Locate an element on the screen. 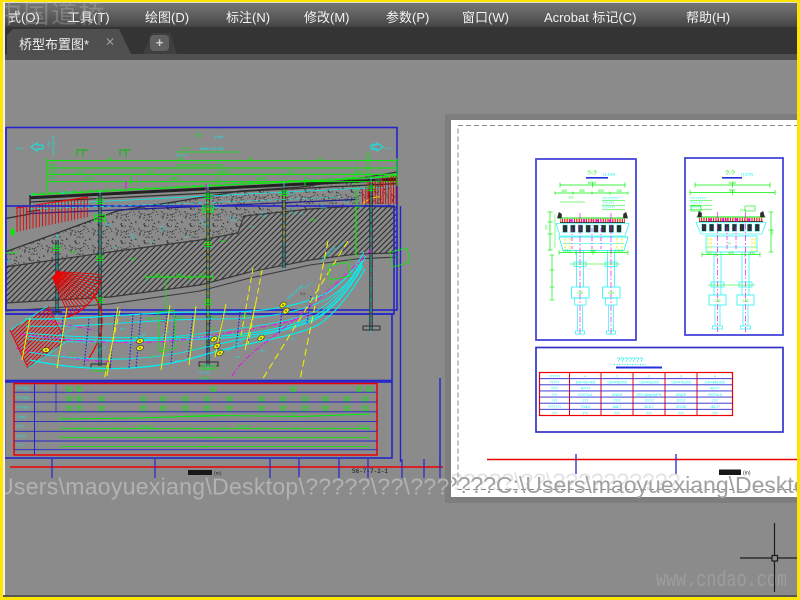 This screenshot has height=600, width=800. svg-text: |—|(m) is located at coordinates (204, 378).